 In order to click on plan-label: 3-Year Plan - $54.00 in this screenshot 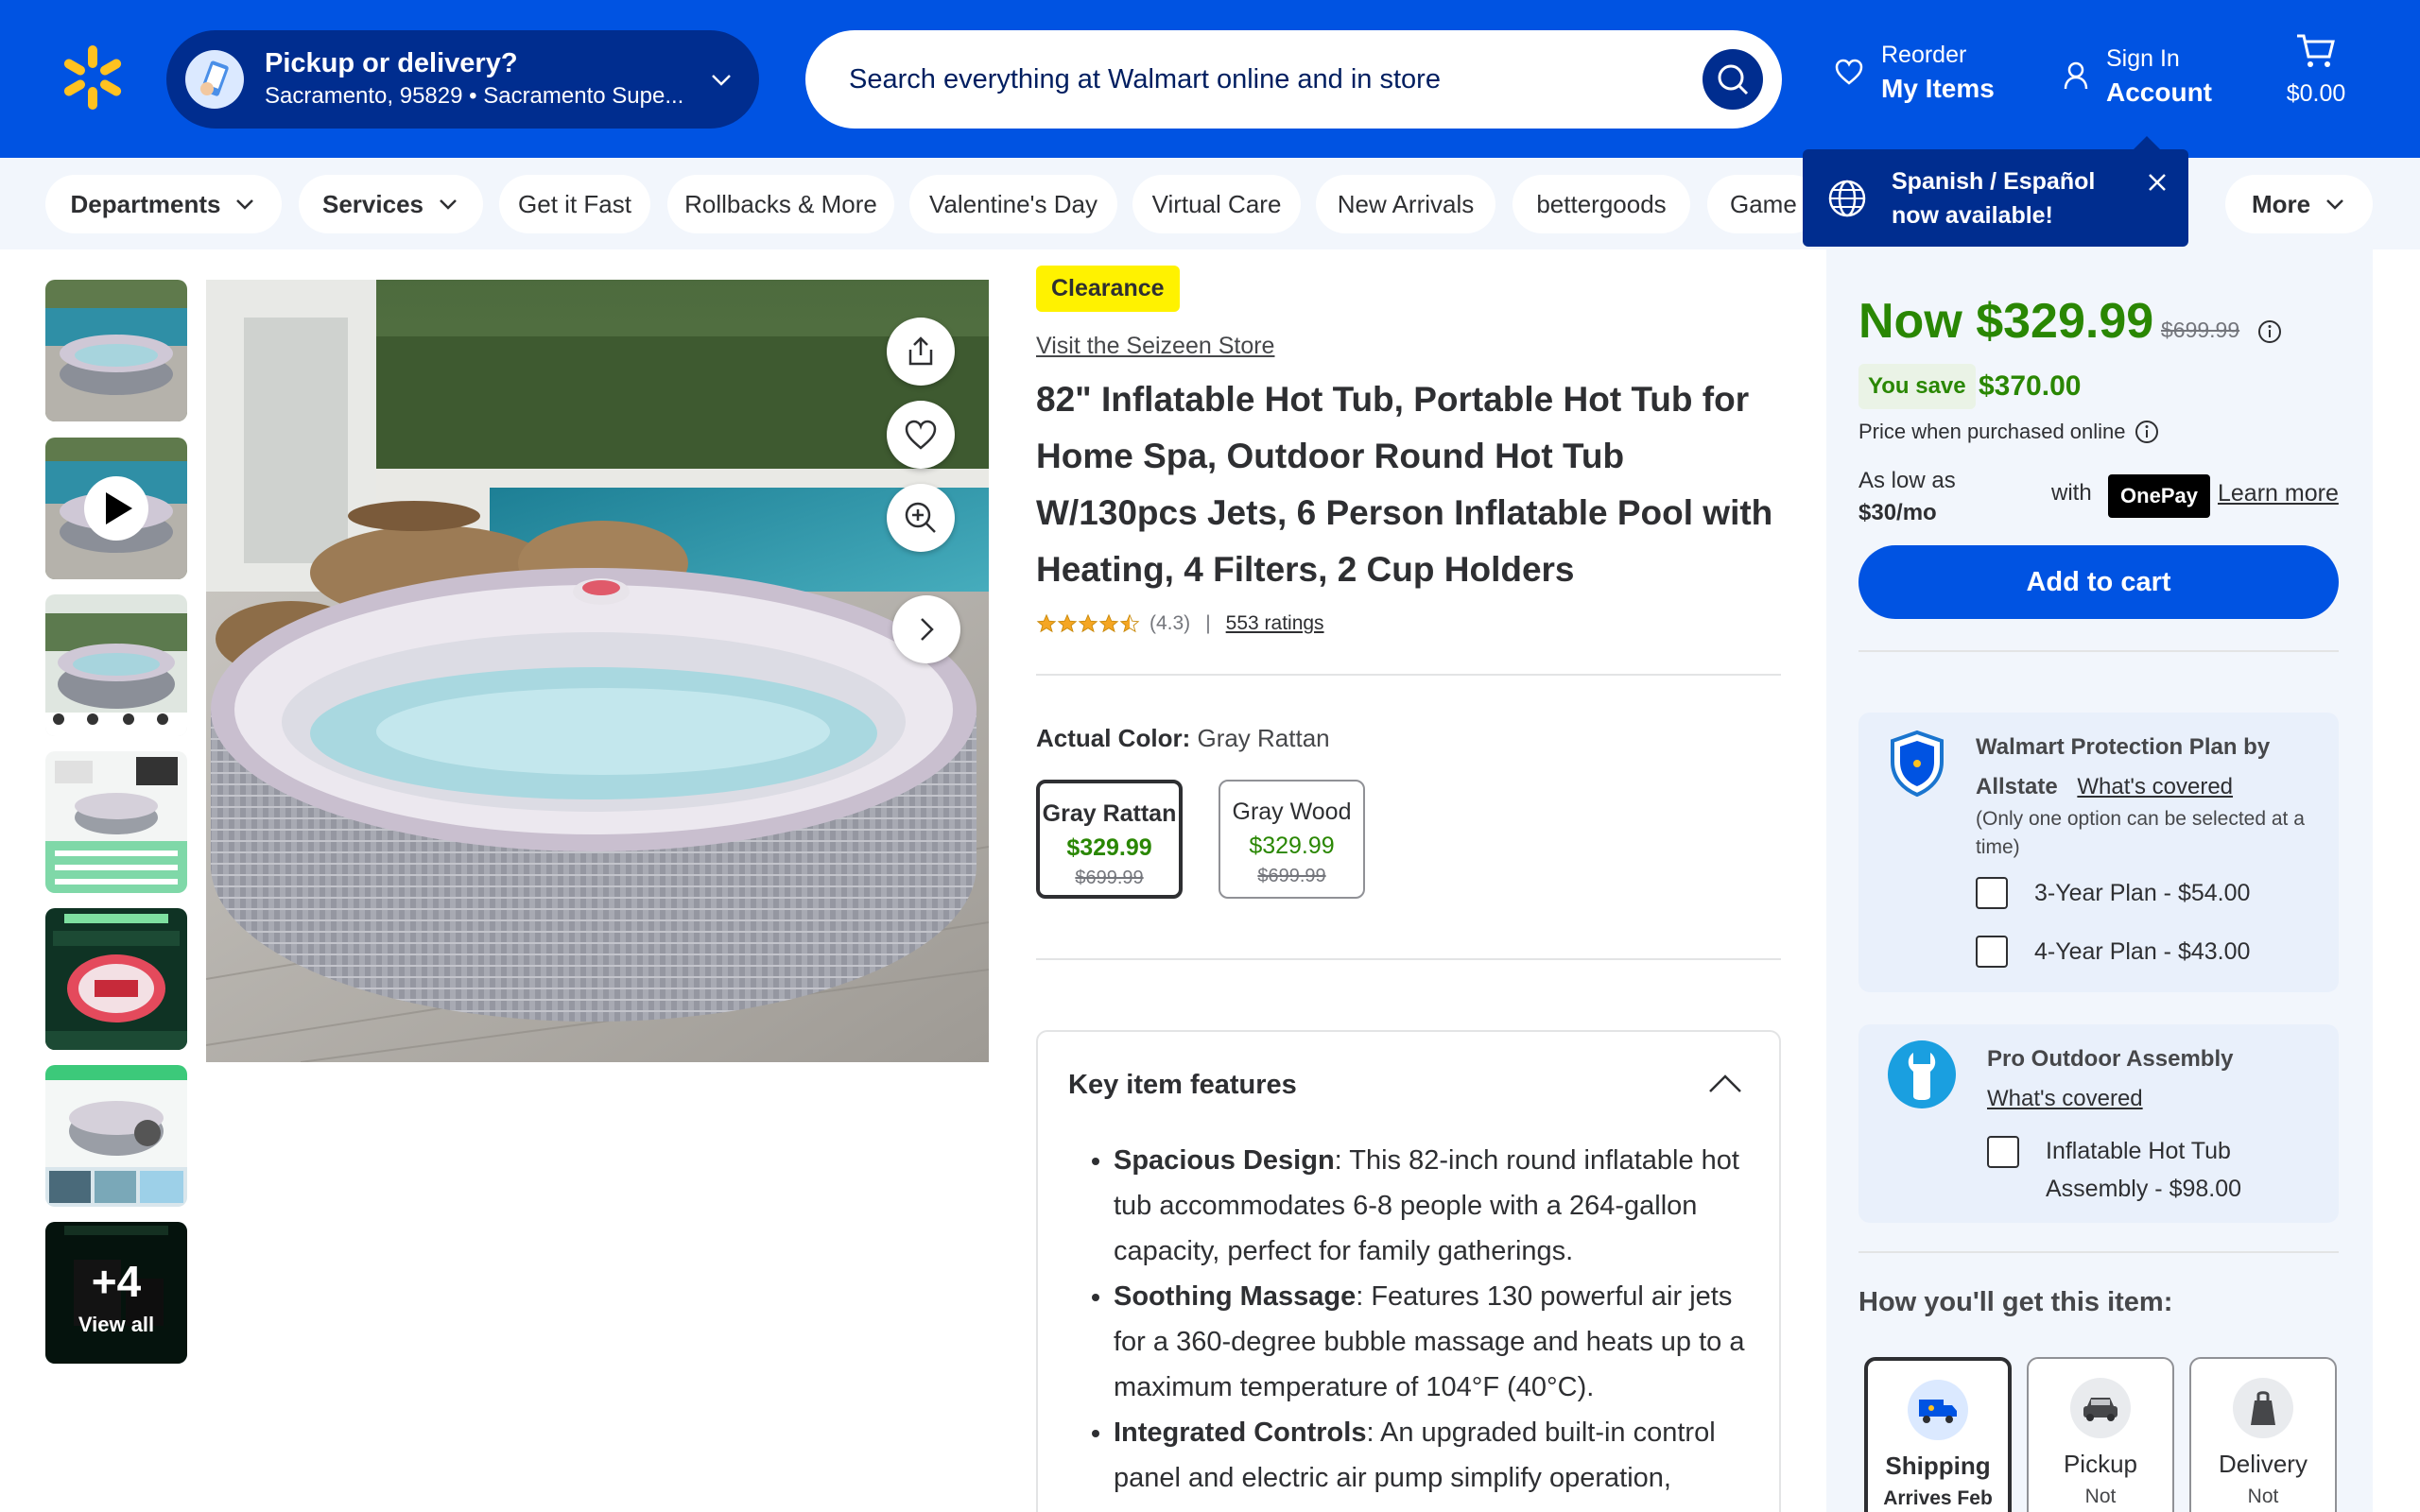, I will do `click(2142, 892)`.